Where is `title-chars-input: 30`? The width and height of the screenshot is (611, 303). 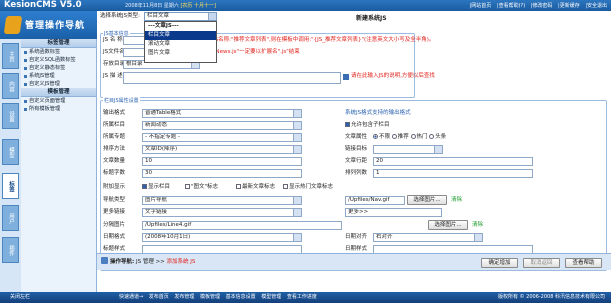 title-chars-input: 30 is located at coordinates (222, 173).